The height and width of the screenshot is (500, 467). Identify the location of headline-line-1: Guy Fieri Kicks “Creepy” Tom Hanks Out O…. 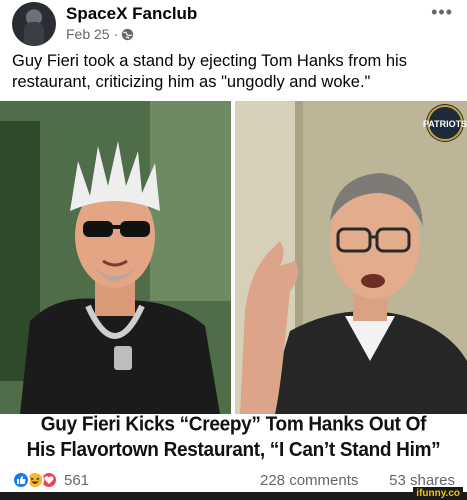
(233, 424).